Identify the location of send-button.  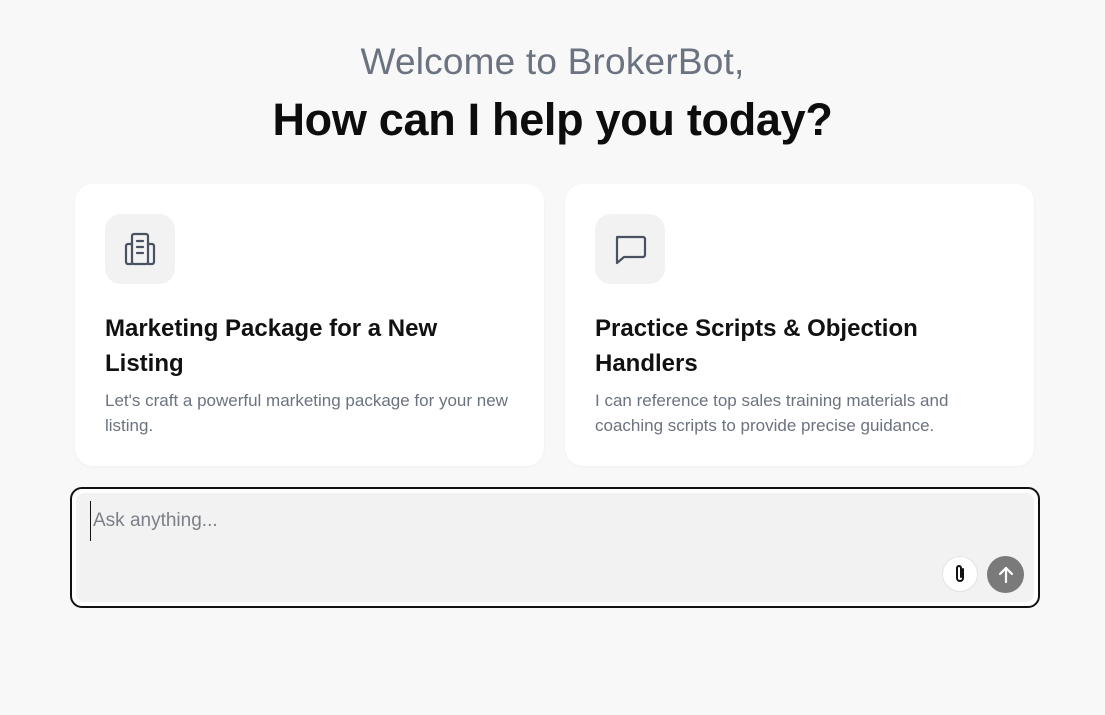
(1005, 574).